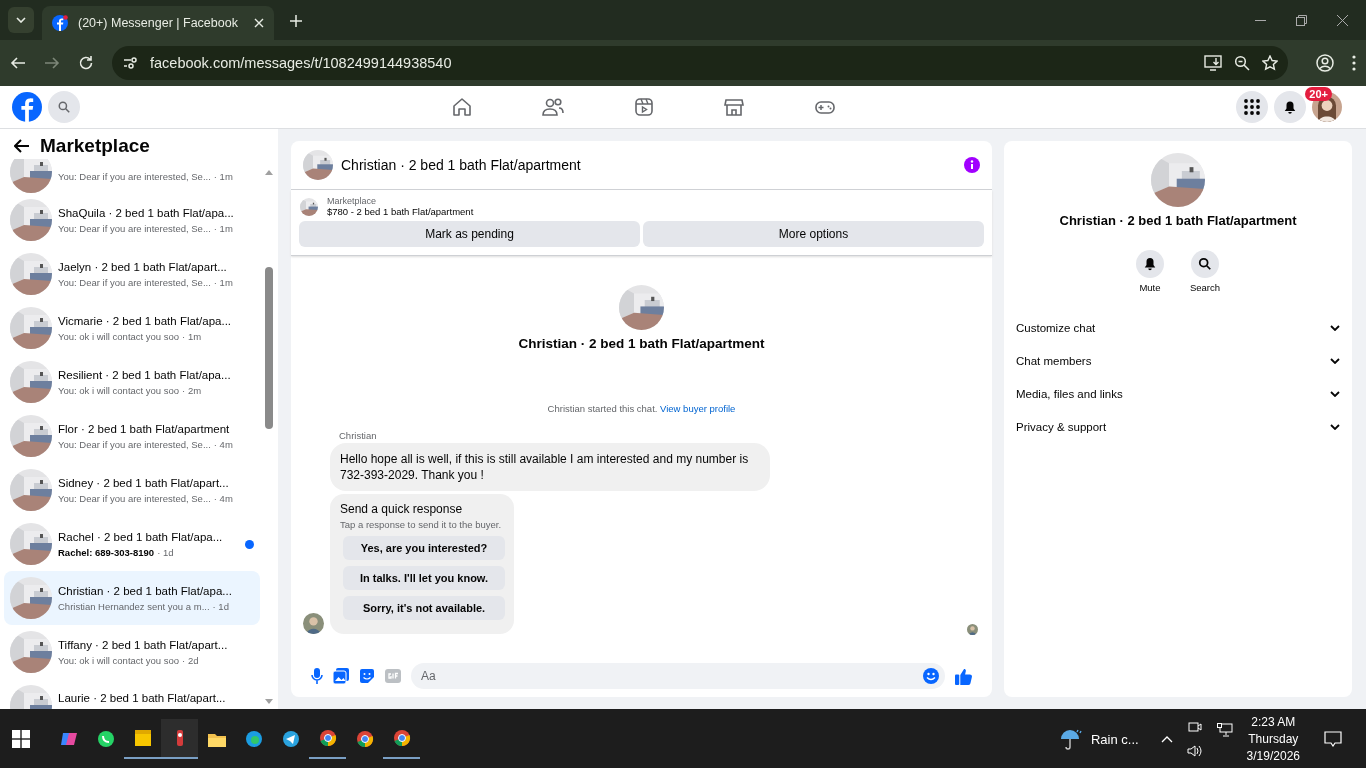 This screenshot has width=1366, height=768. I want to click on scroll-down-icon, so click(269, 702).